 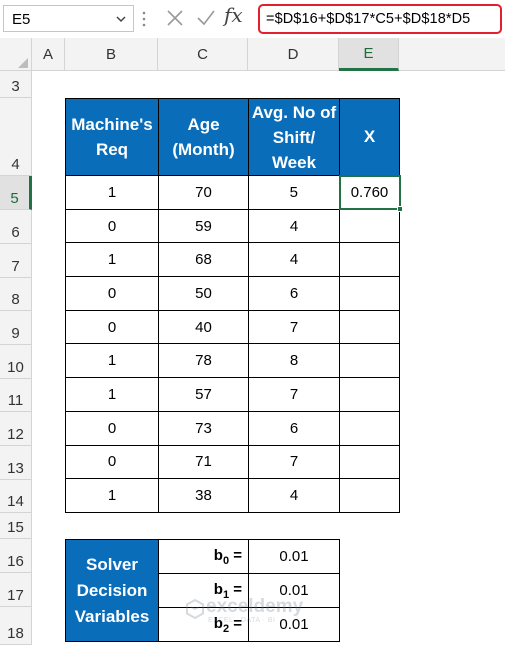 I want to click on cell-e11, so click(x=369, y=394).